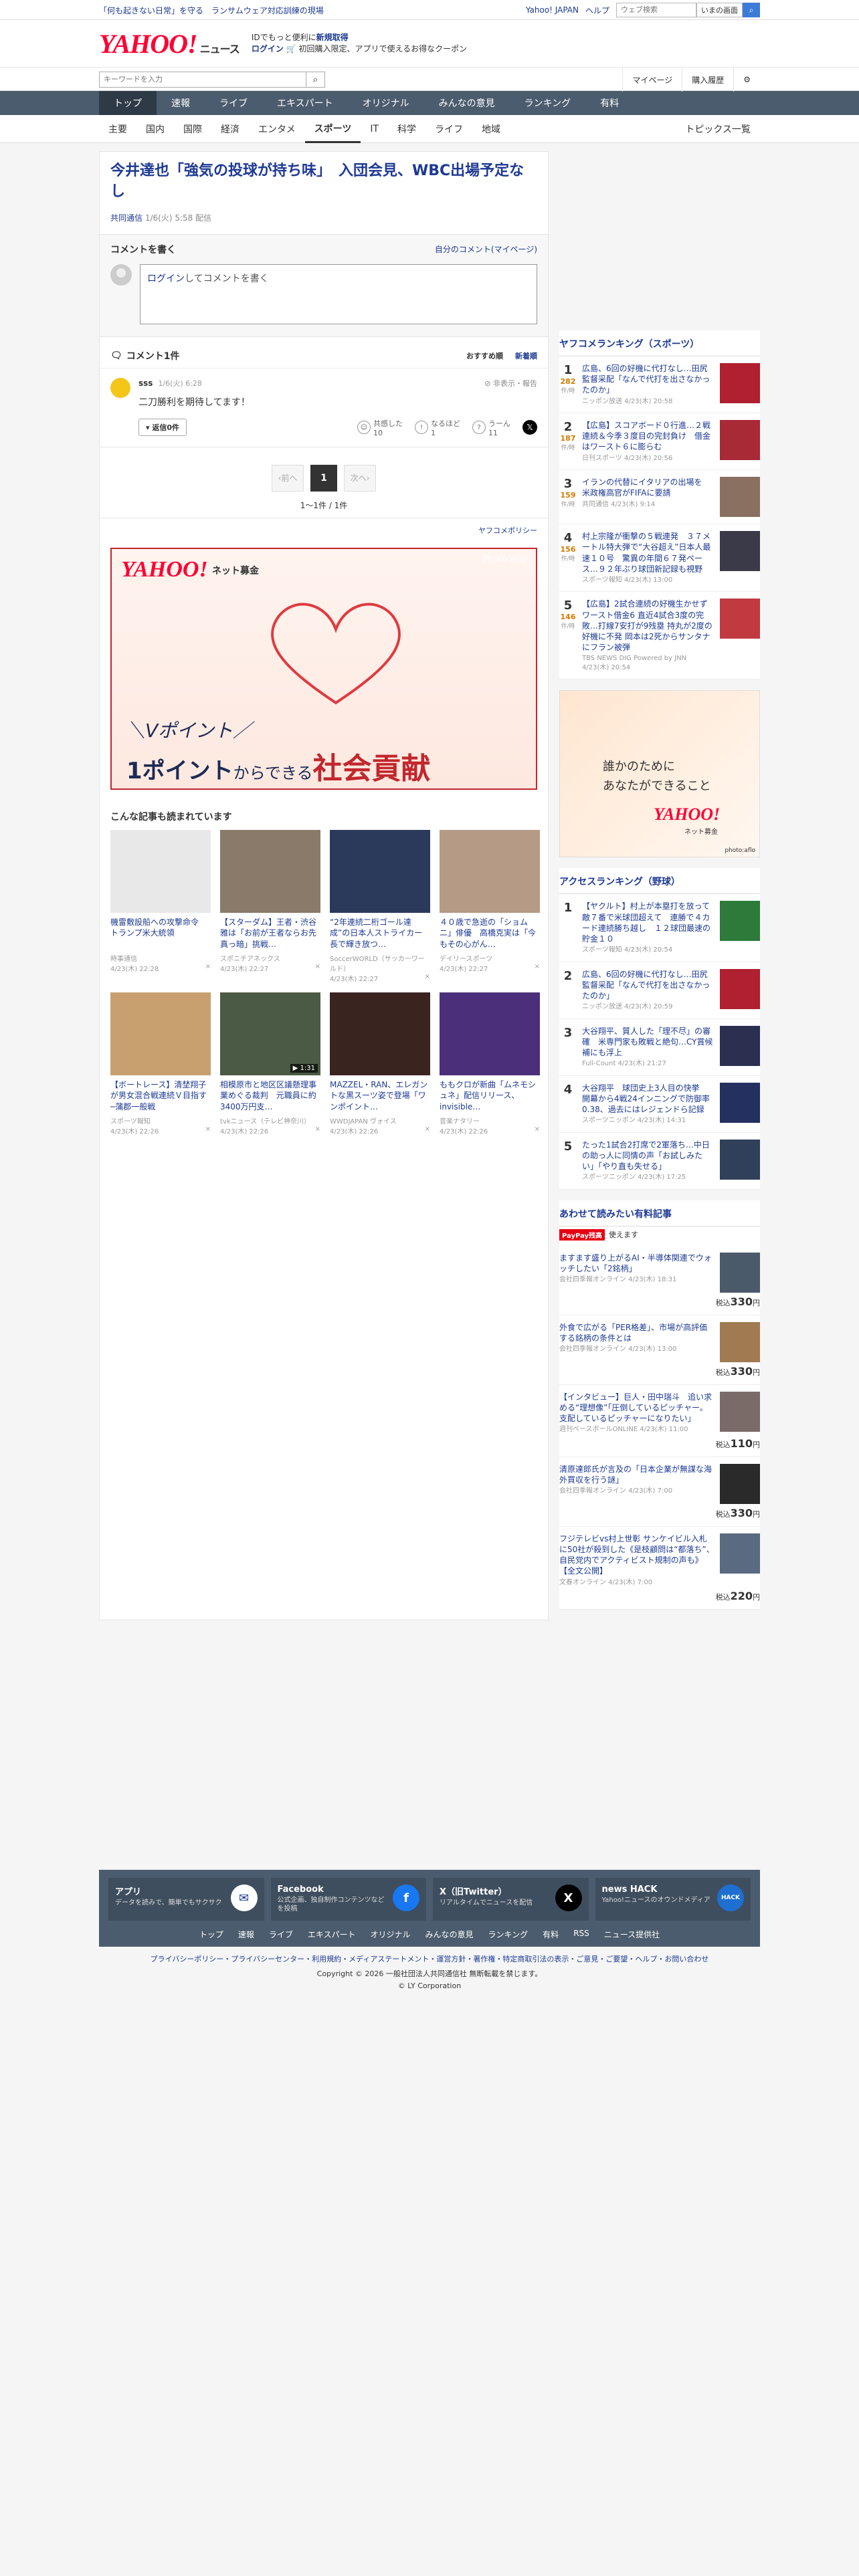  Describe the element at coordinates (169, 44) in the screenshot. I see `yahoo-news-logo: YAHOO! ニュース` at that location.